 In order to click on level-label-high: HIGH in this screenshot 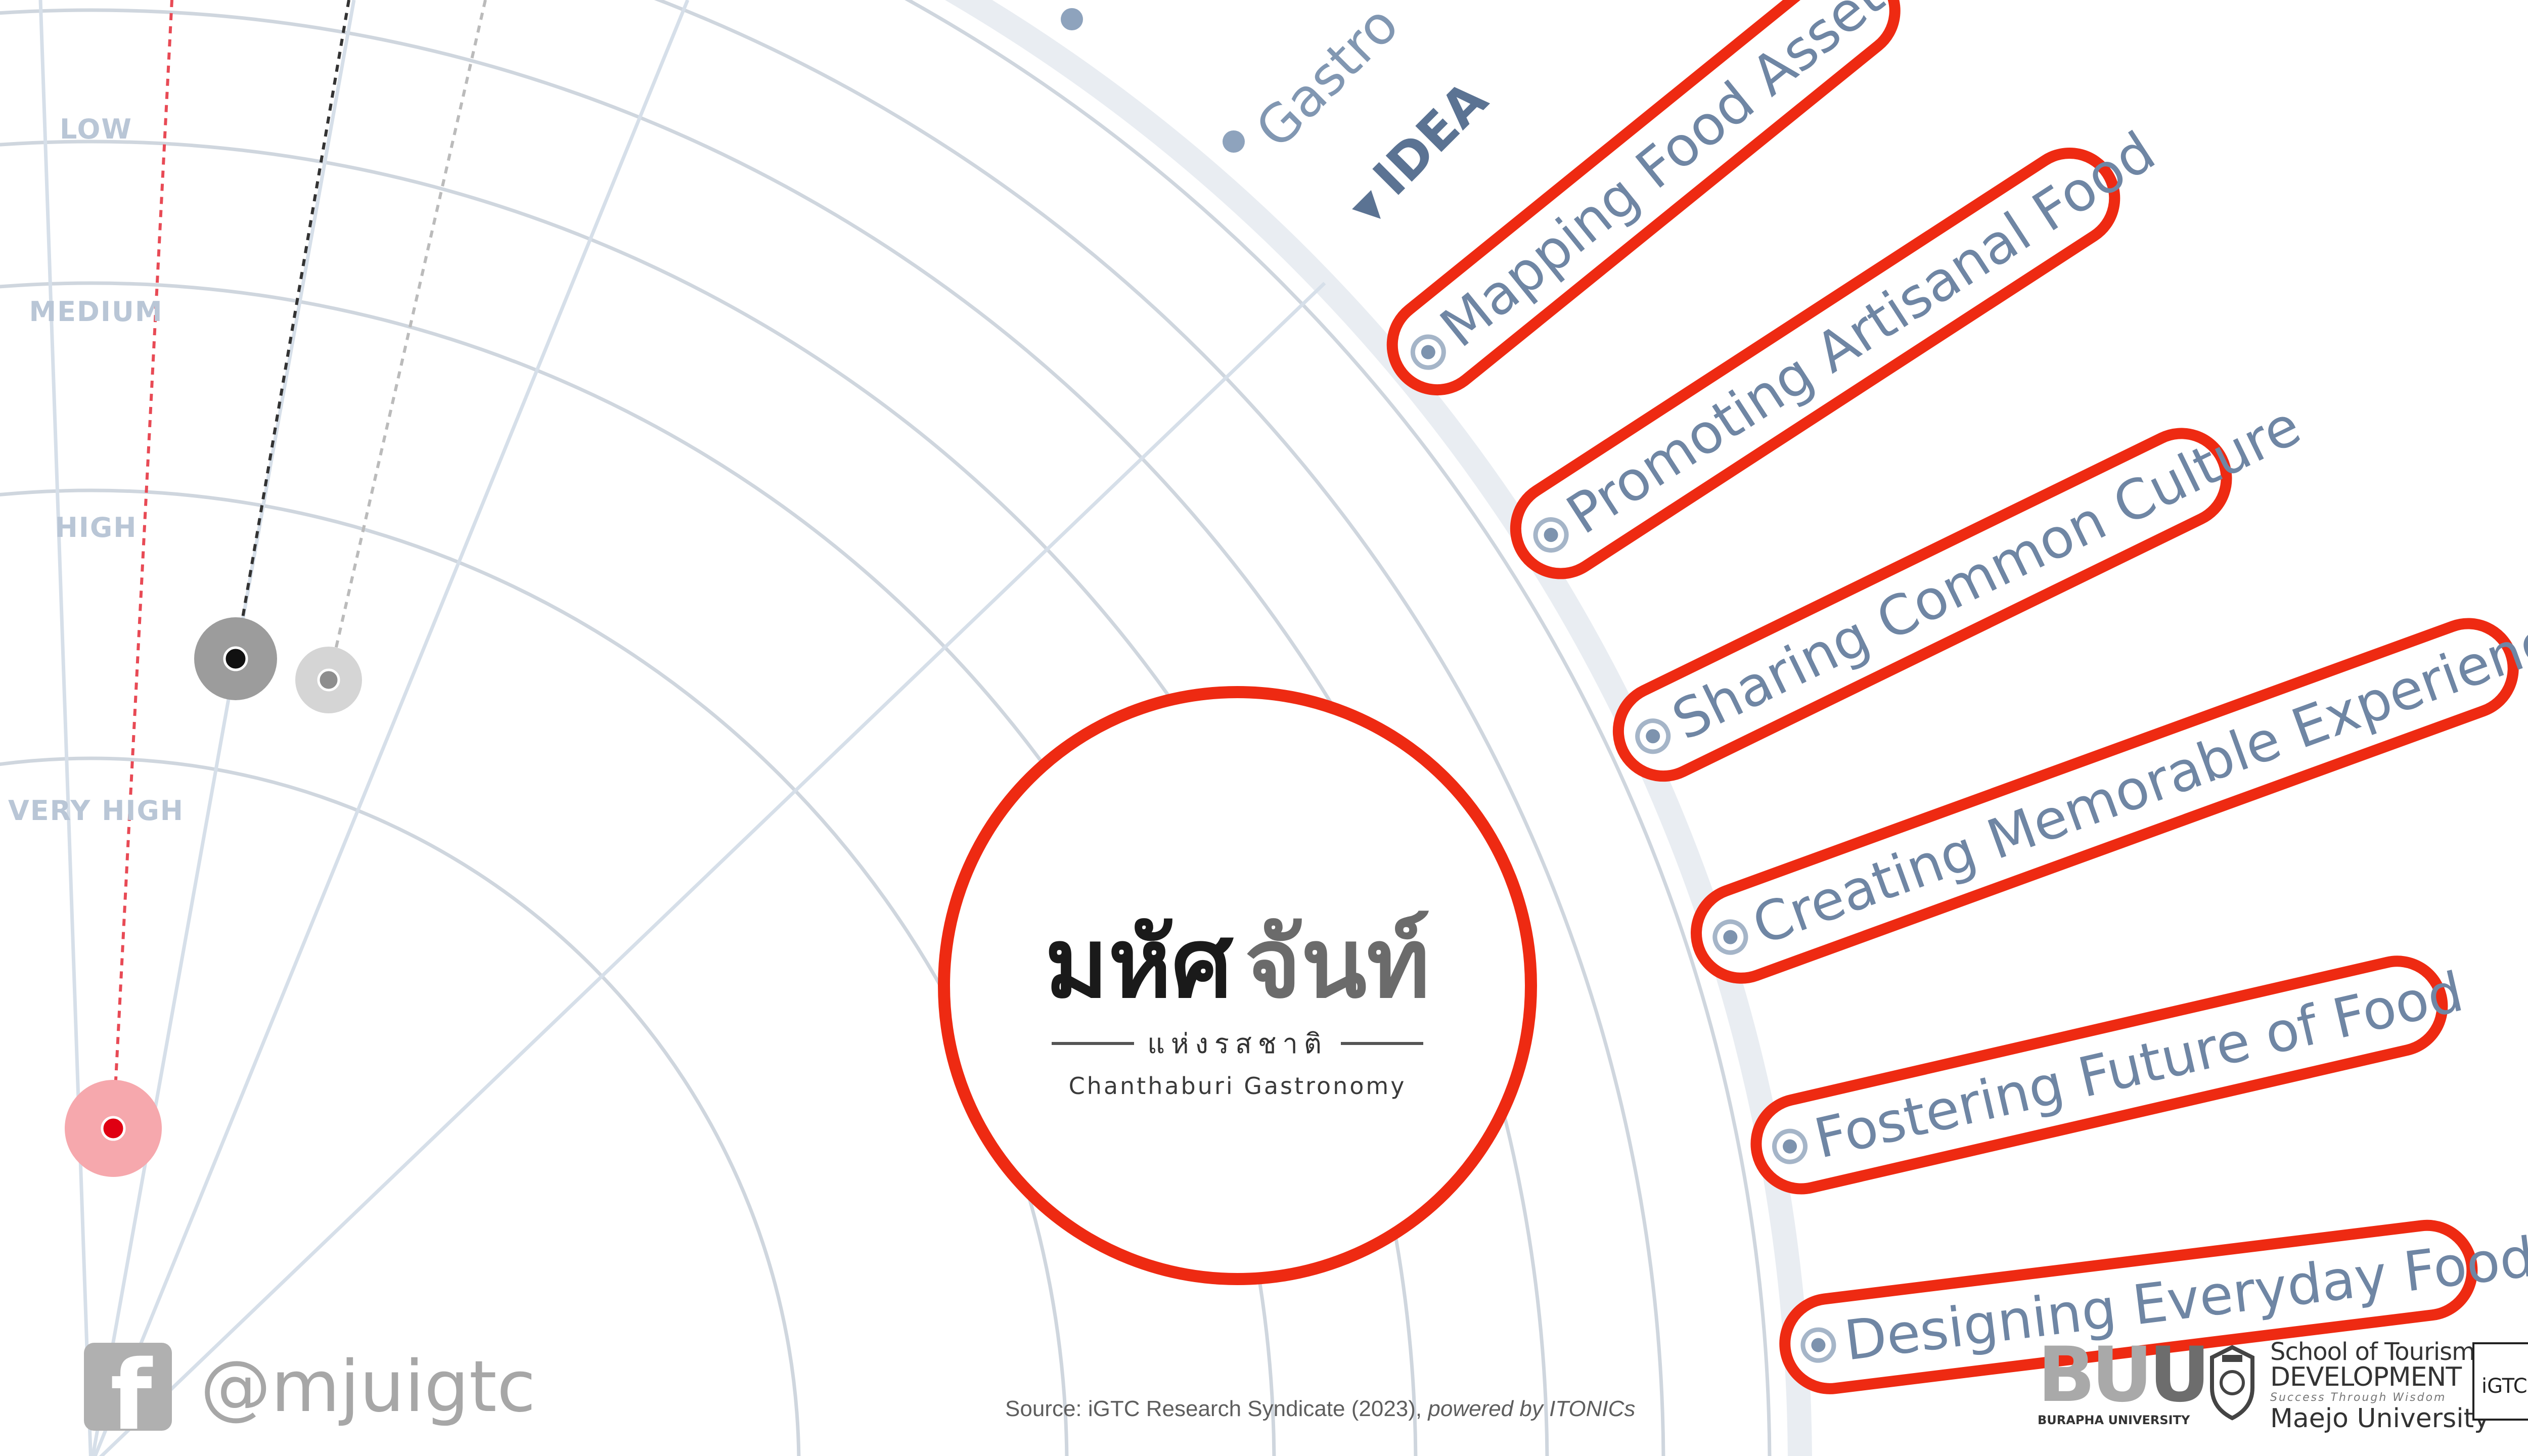, I will do `click(97, 527)`.